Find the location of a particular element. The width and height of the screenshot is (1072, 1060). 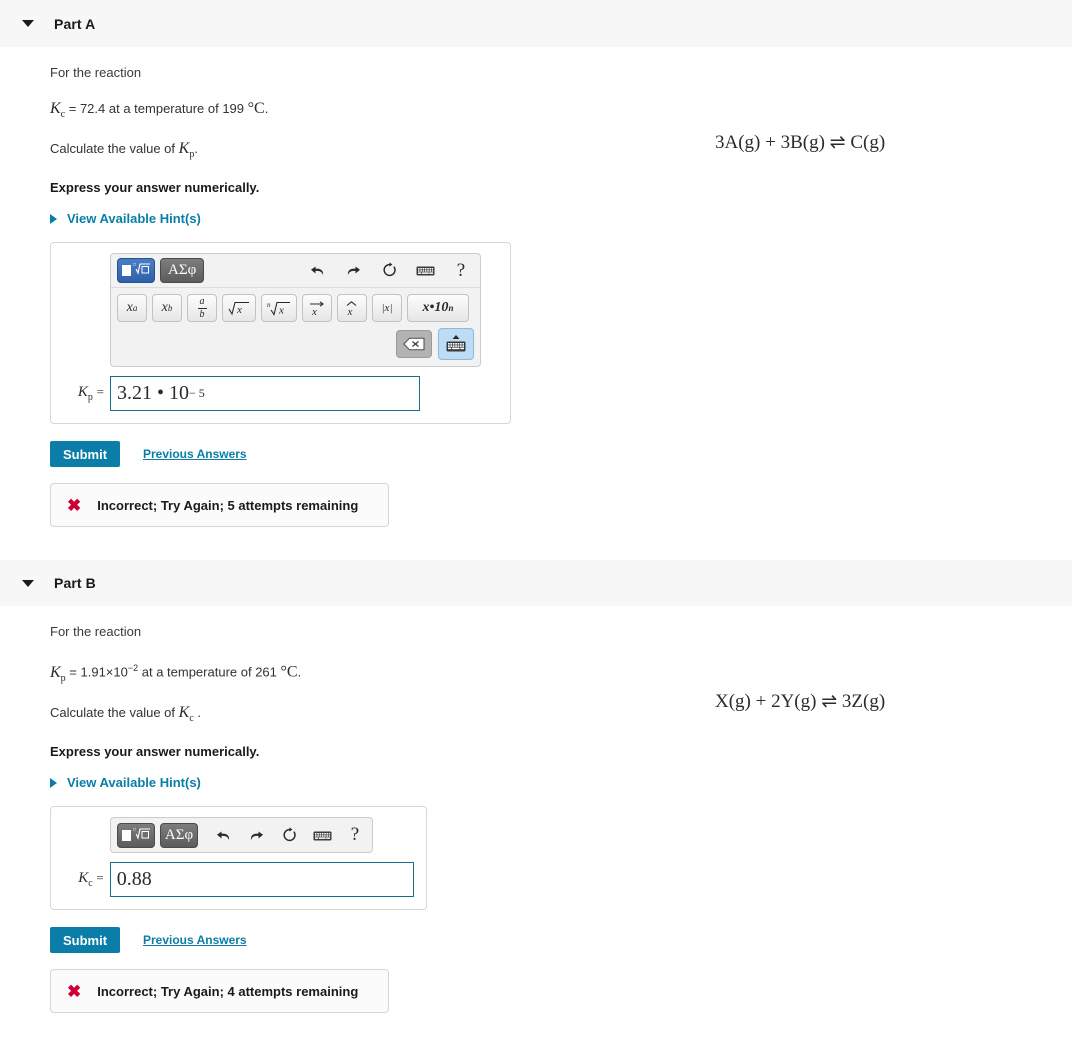

part-b-math-toolbar: □ ΑΣφ ? is located at coordinates (241, 835).